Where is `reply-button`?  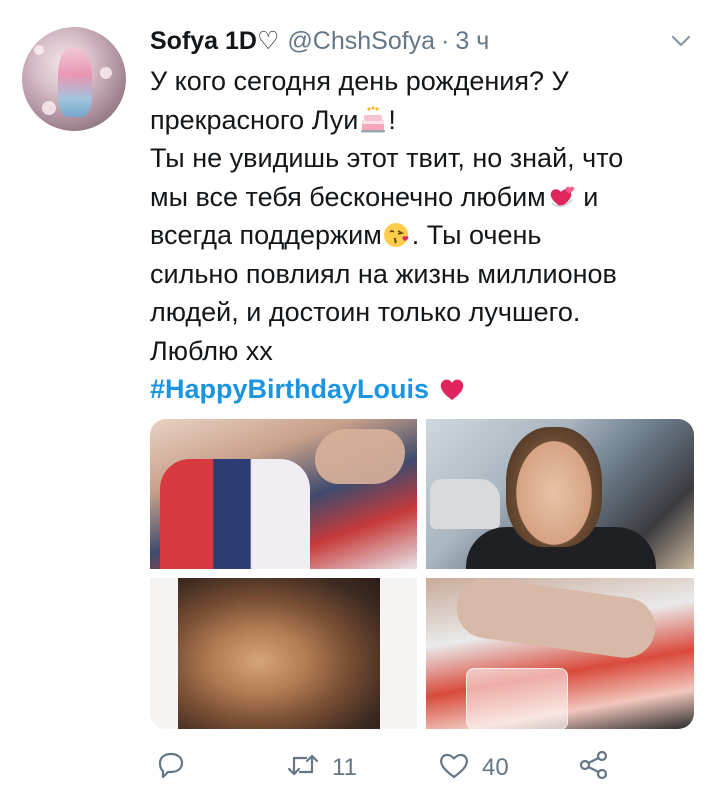
reply-button is located at coordinates (171, 768).